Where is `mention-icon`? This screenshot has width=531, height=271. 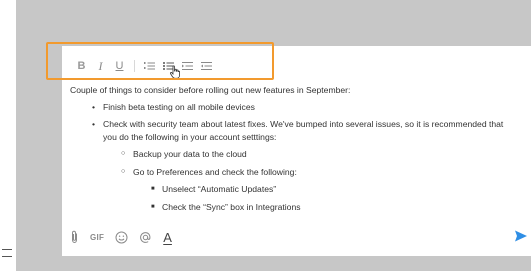 mention-icon is located at coordinates (145, 237).